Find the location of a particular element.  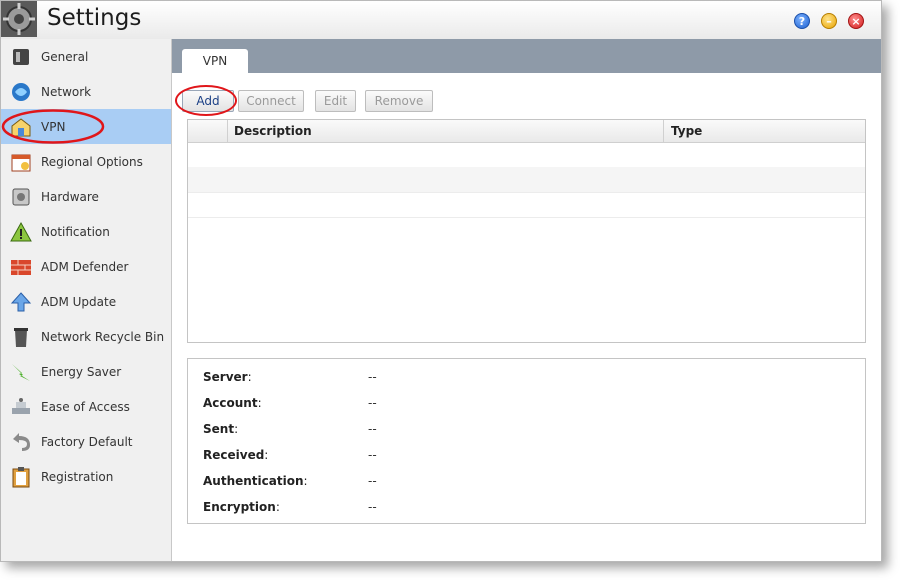

sidebar-item-label: ADM Defender is located at coordinates (85, 266).